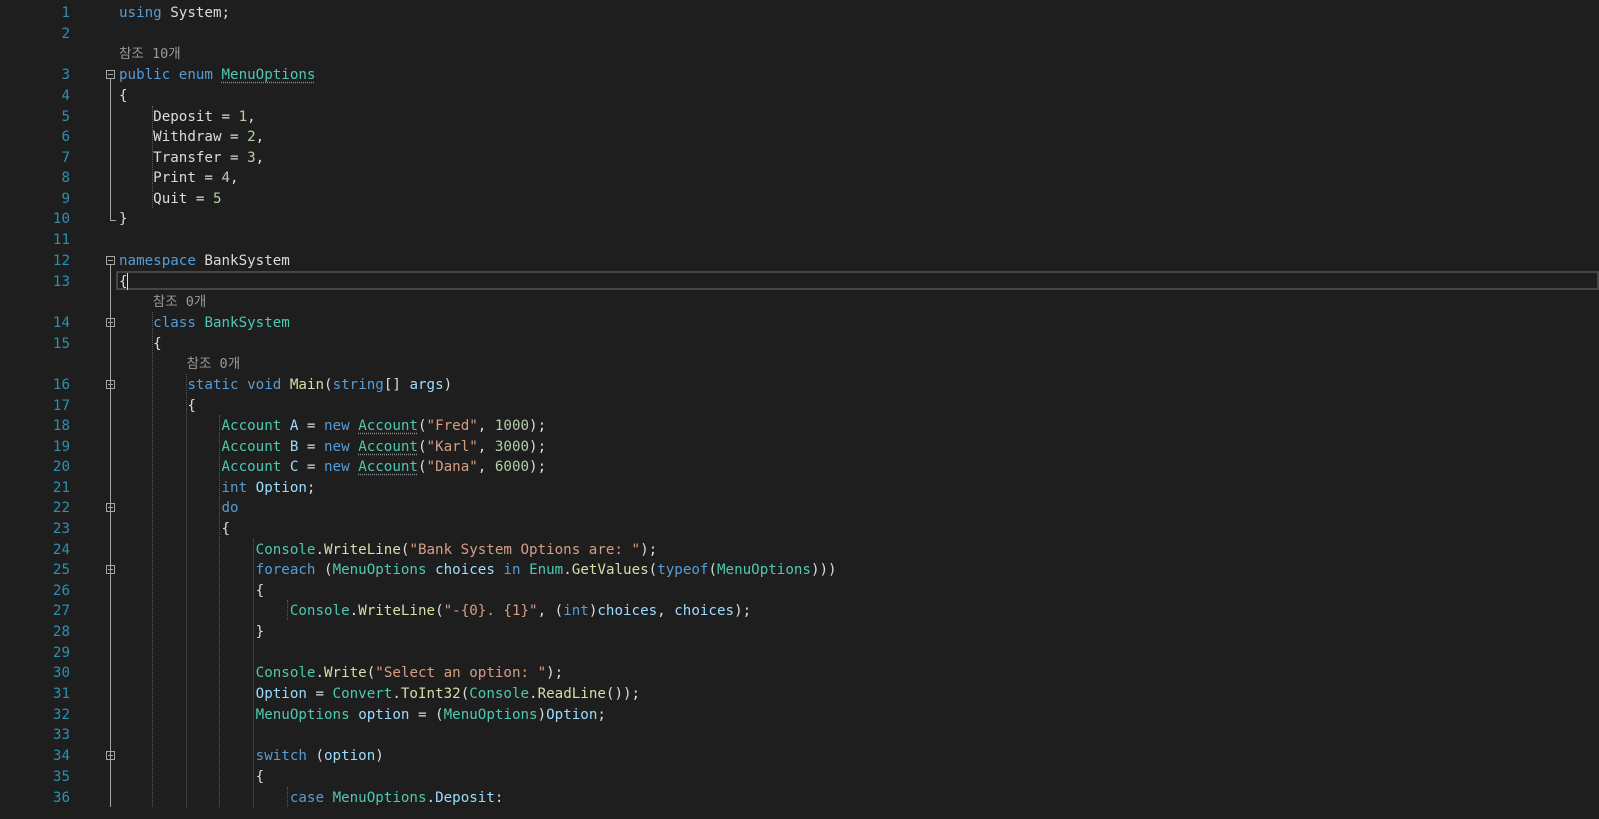 Image resolution: width=1599 pixels, height=819 pixels. Describe the element at coordinates (571, 694) in the screenshot. I see `code-token: ReadLine` at that location.